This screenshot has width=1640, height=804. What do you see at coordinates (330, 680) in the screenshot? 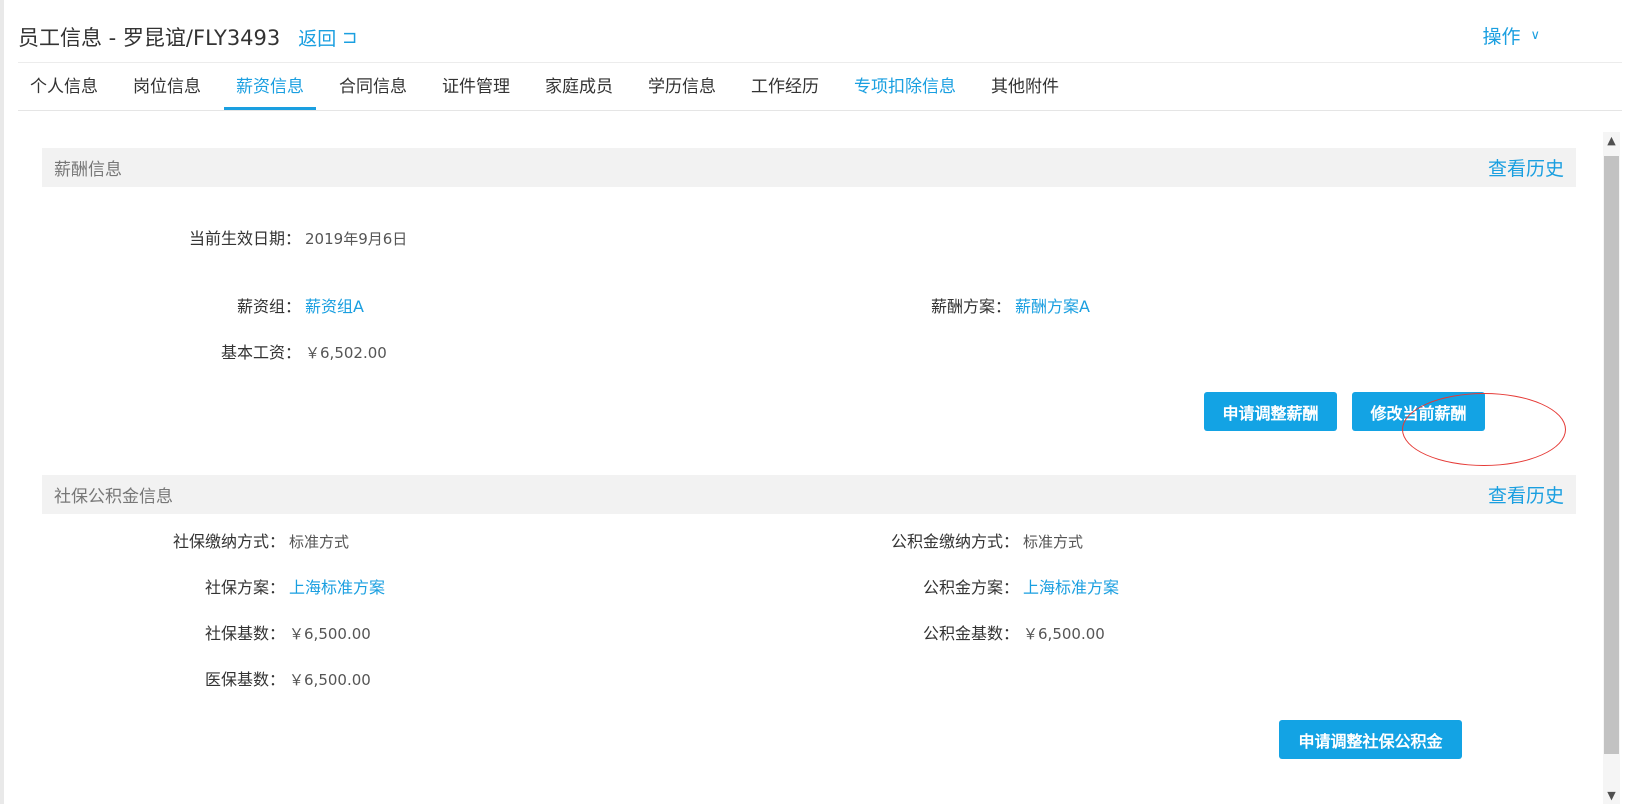
I see `med-base-value: ￥6,500.00` at bounding box center [330, 680].